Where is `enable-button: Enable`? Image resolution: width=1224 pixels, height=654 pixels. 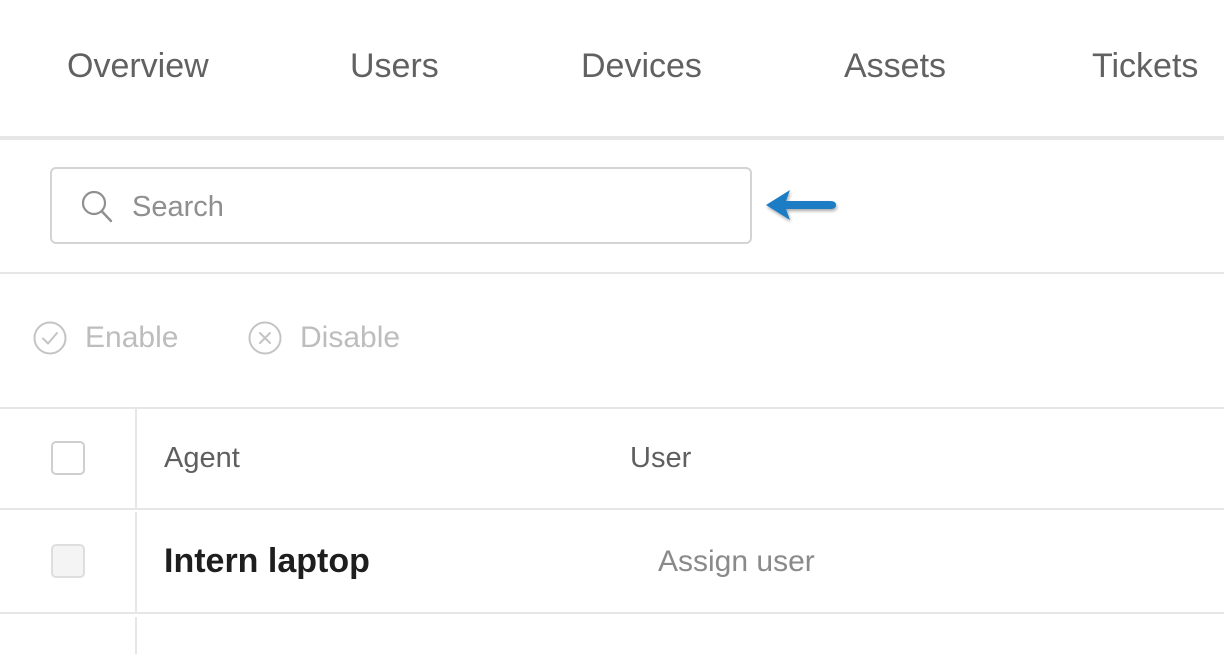
enable-button: Enable is located at coordinates (105, 338).